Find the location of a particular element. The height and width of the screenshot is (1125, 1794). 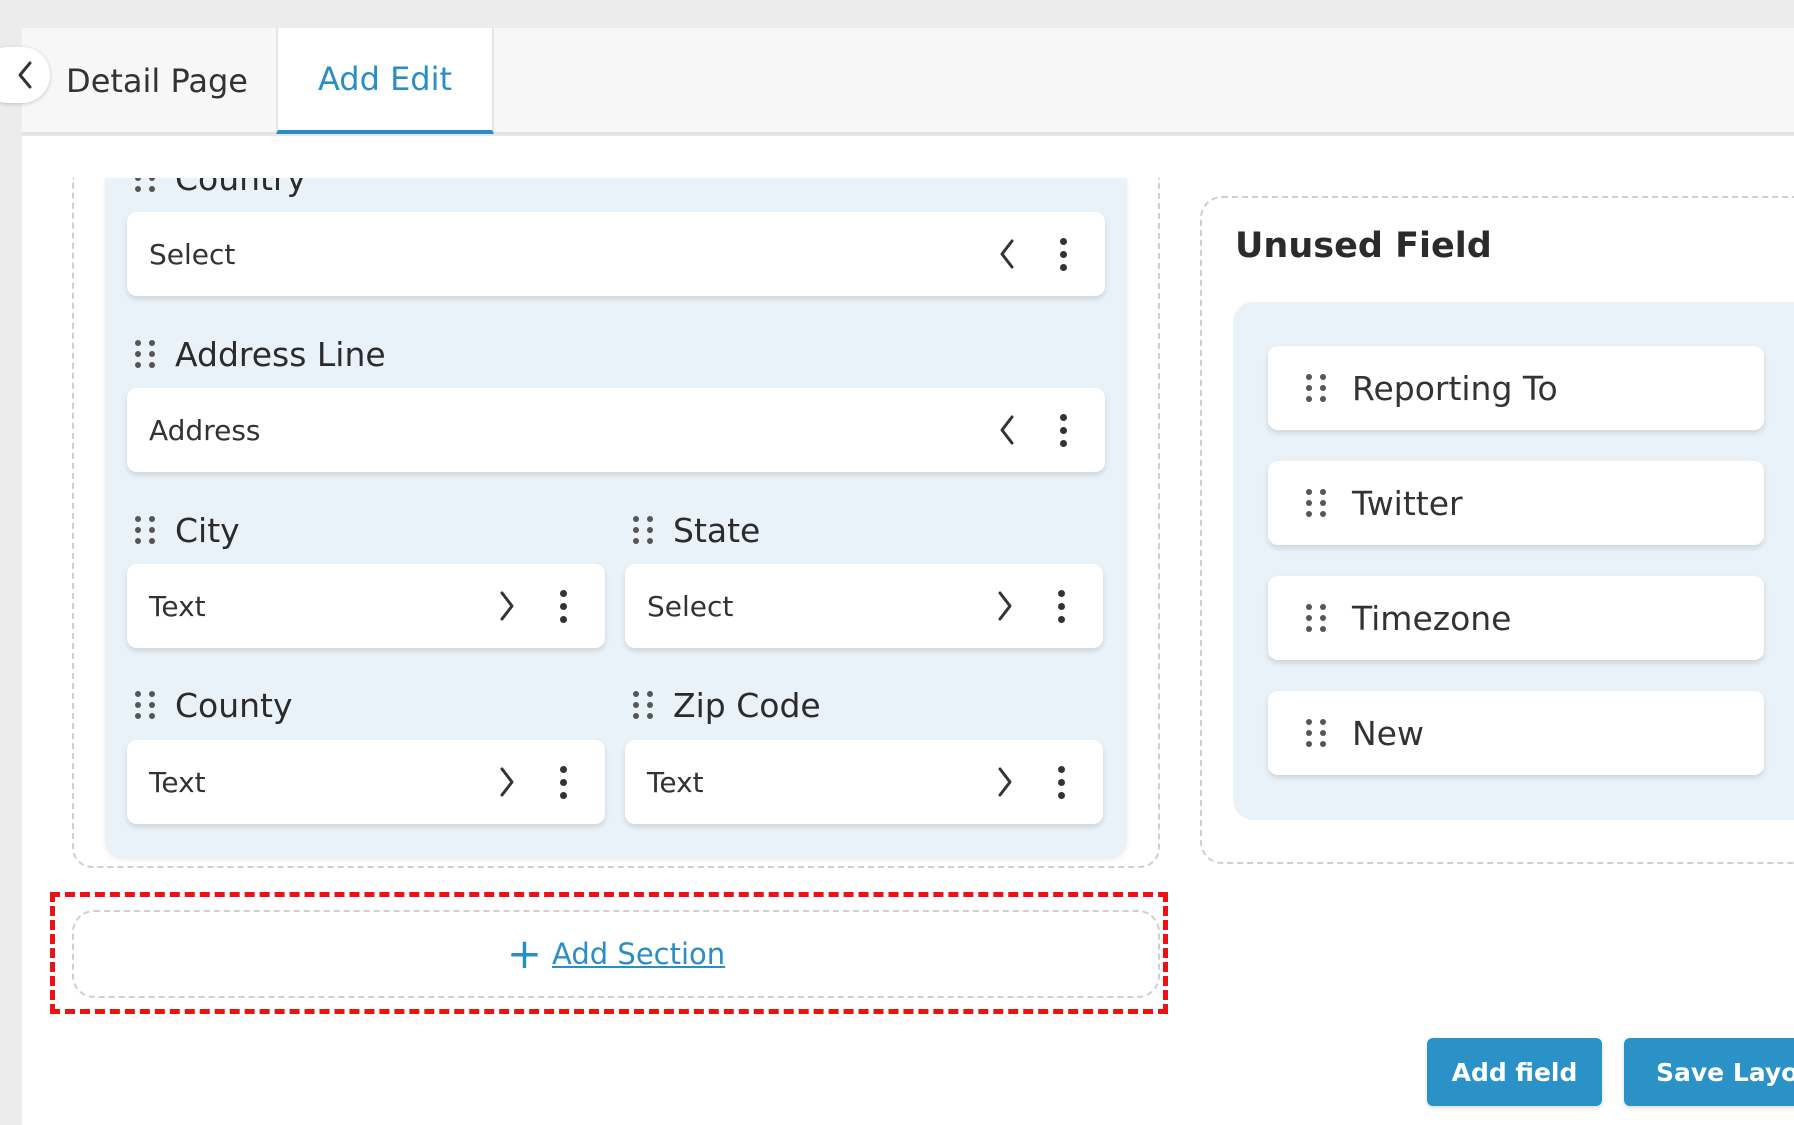

unused-item-label: Twitter is located at coordinates (1407, 503).